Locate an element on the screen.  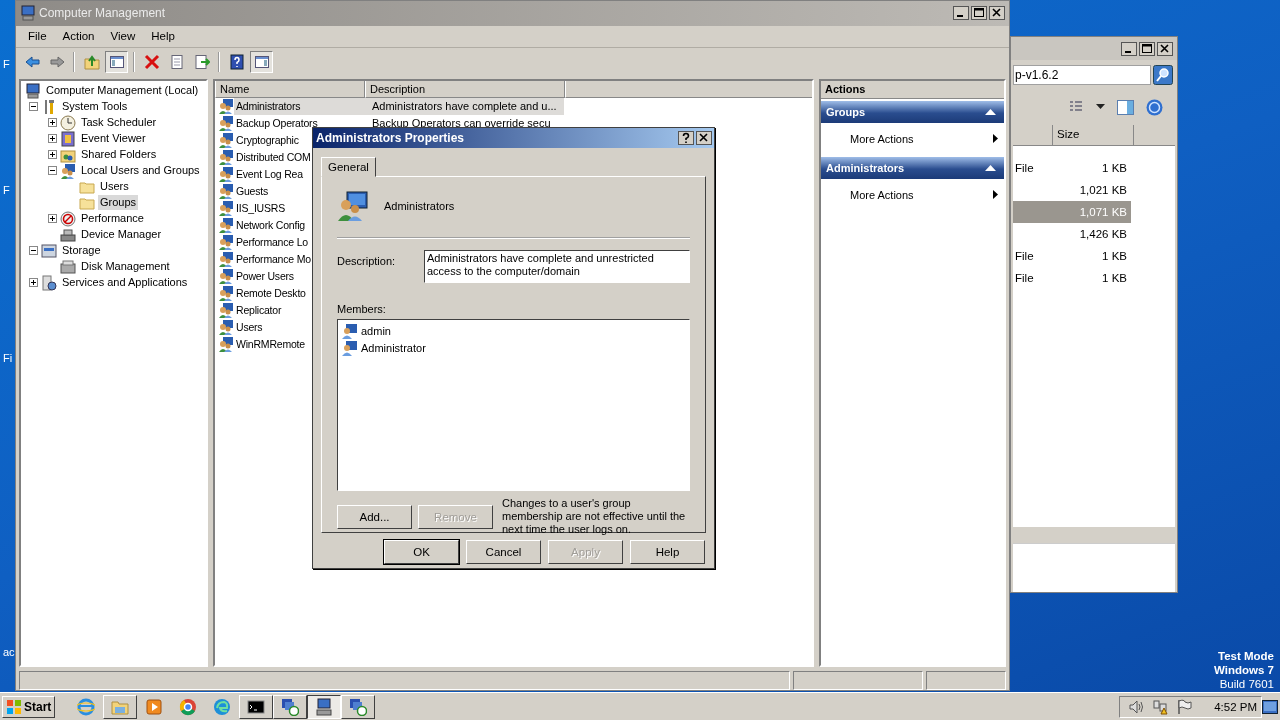
search-icon is located at coordinates (1163, 75).